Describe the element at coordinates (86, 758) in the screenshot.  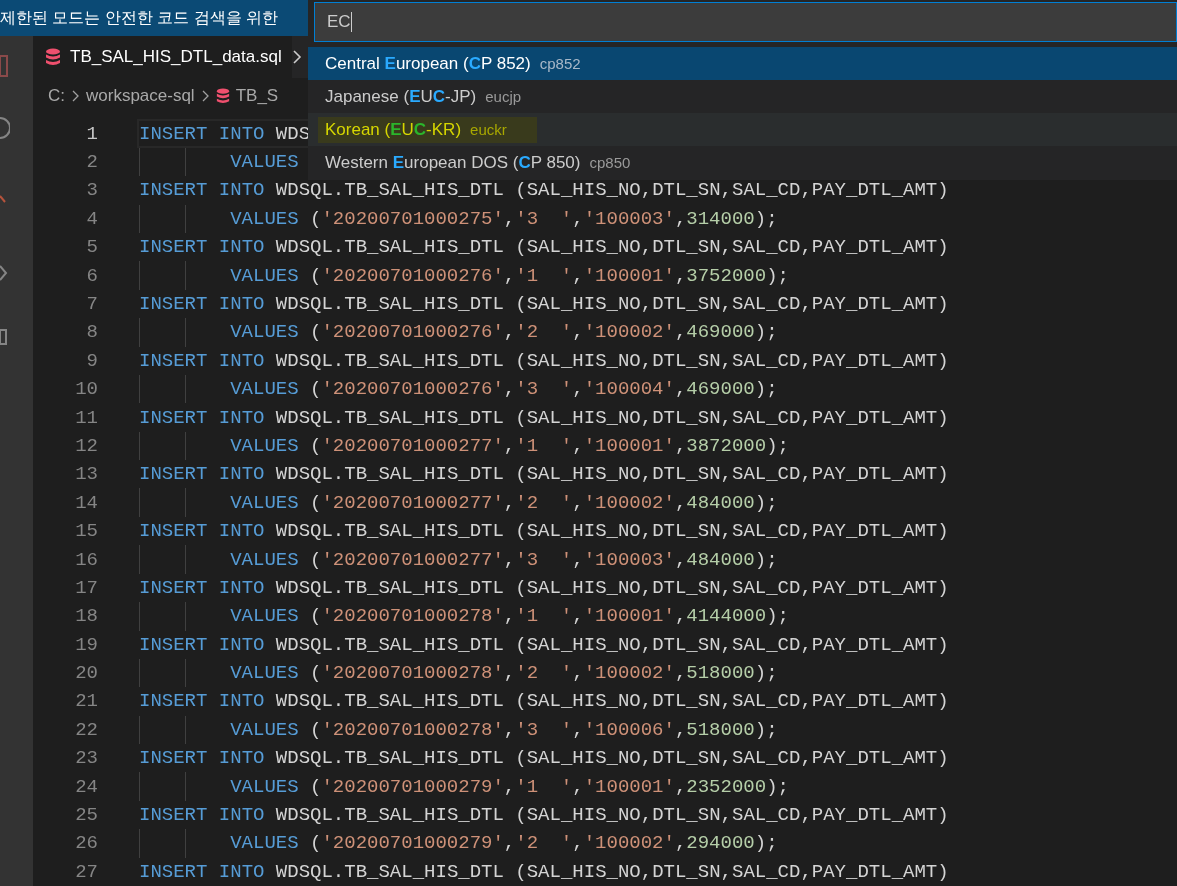
I see `line-number: 23` at that location.